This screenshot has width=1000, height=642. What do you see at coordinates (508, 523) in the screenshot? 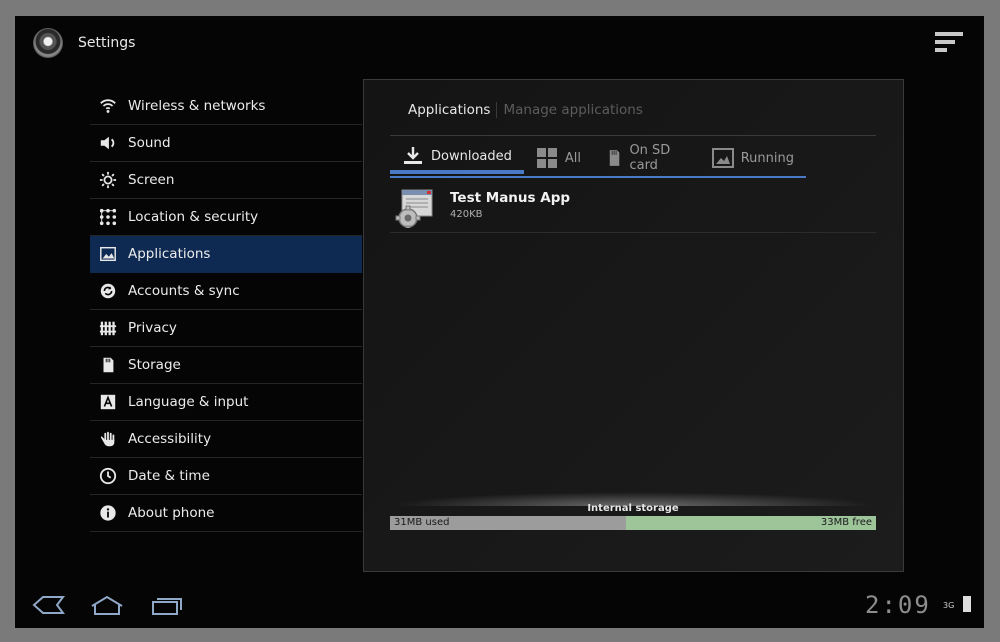
I see `storage-used: 31MB used` at bounding box center [508, 523].